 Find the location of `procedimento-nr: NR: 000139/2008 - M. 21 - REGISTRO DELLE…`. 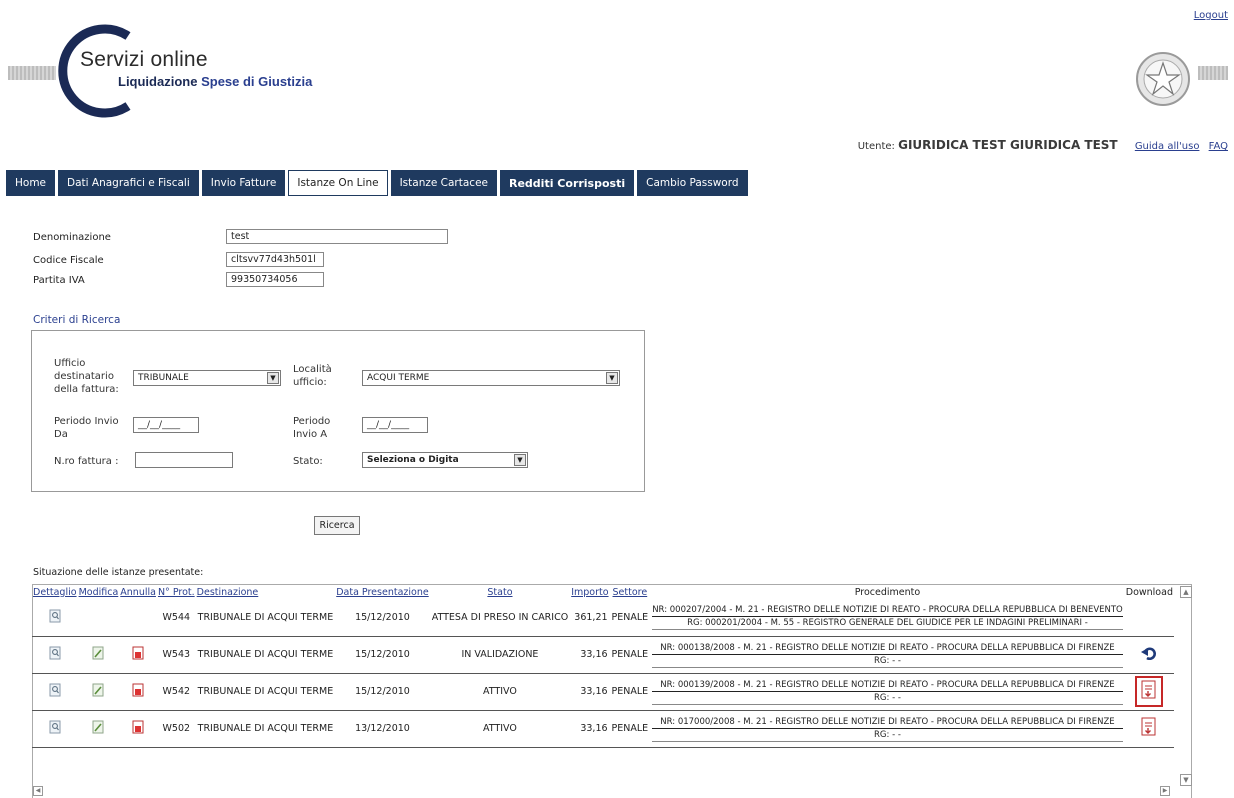

procedimento-nr: NR: 000139/2008 - M. 21 - REGISTRO DELLE… is located at coordinates (887, 685).